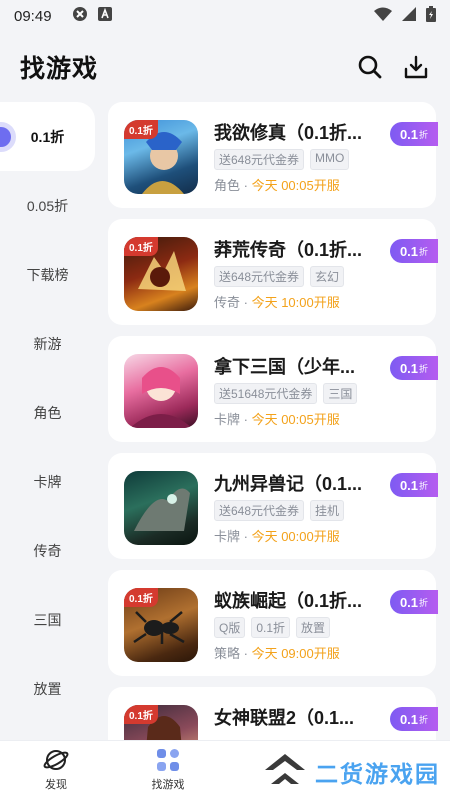 This screenshot has width=450, height=800. Describe the element at coordinates (295, 419) in the screenshot. I see `server-open-time: 今天 00:05开服` at that location.